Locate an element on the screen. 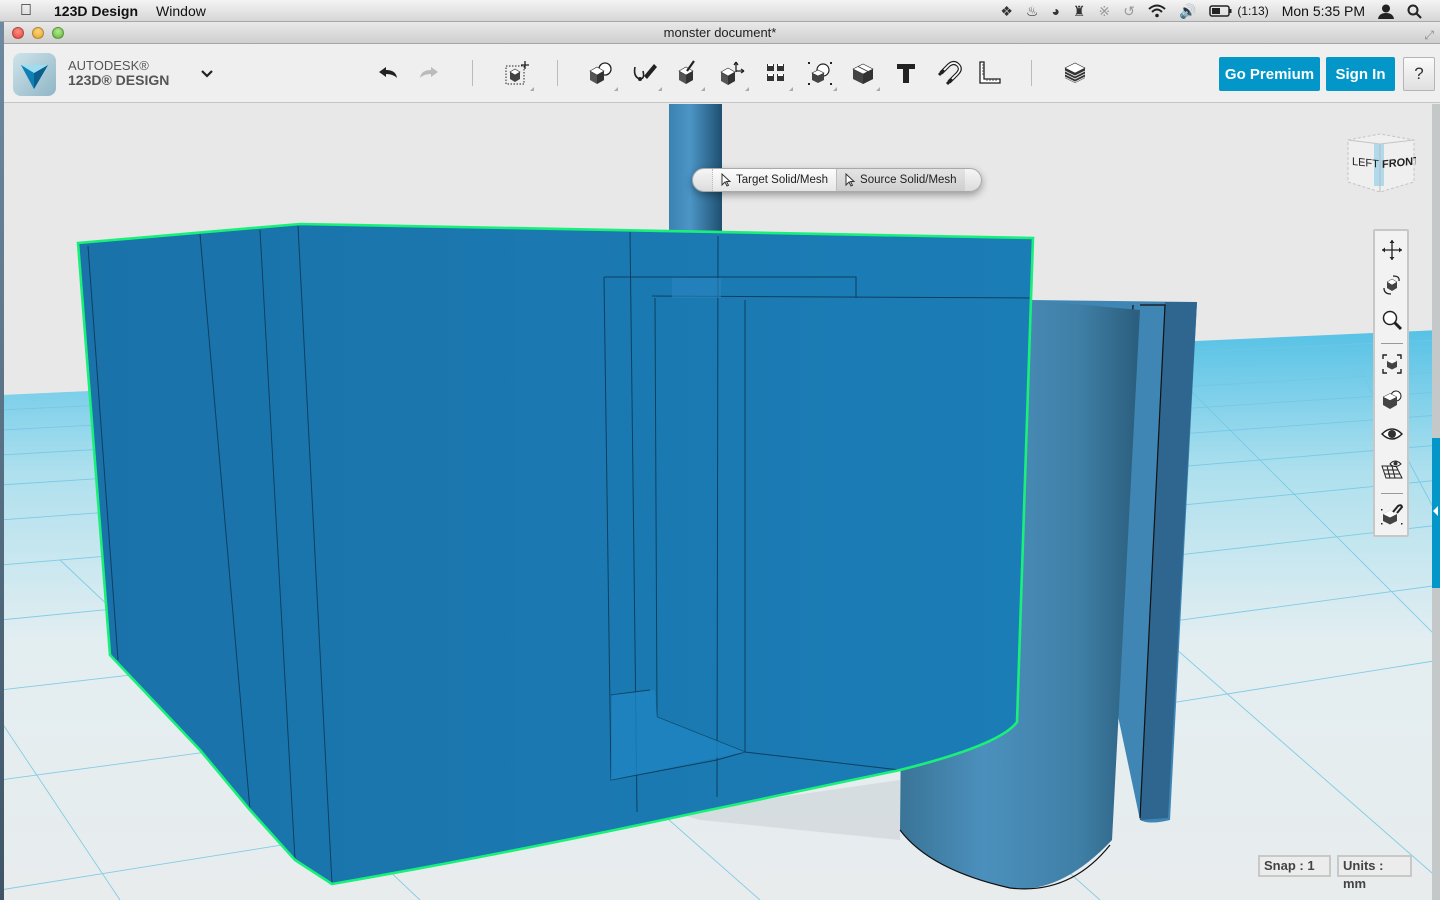 The image size is (1440, 900). primitives-icon is located at coordinates (600, 73).